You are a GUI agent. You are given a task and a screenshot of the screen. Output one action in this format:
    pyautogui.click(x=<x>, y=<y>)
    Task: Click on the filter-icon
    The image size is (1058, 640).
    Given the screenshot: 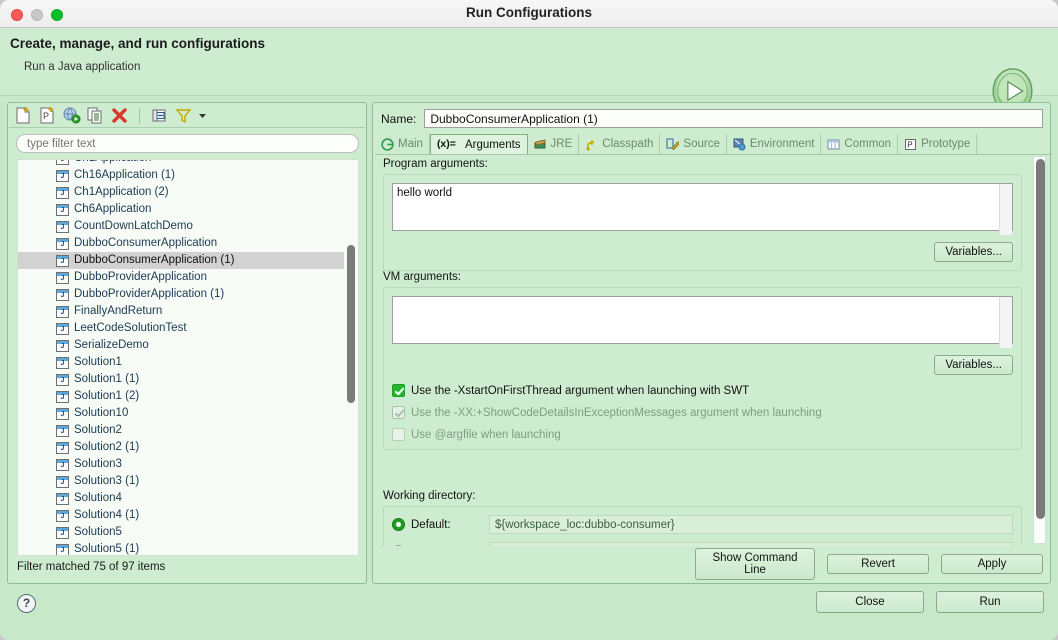 What is the action you would take?
    pyautogui.click(x=183, y=115)
    